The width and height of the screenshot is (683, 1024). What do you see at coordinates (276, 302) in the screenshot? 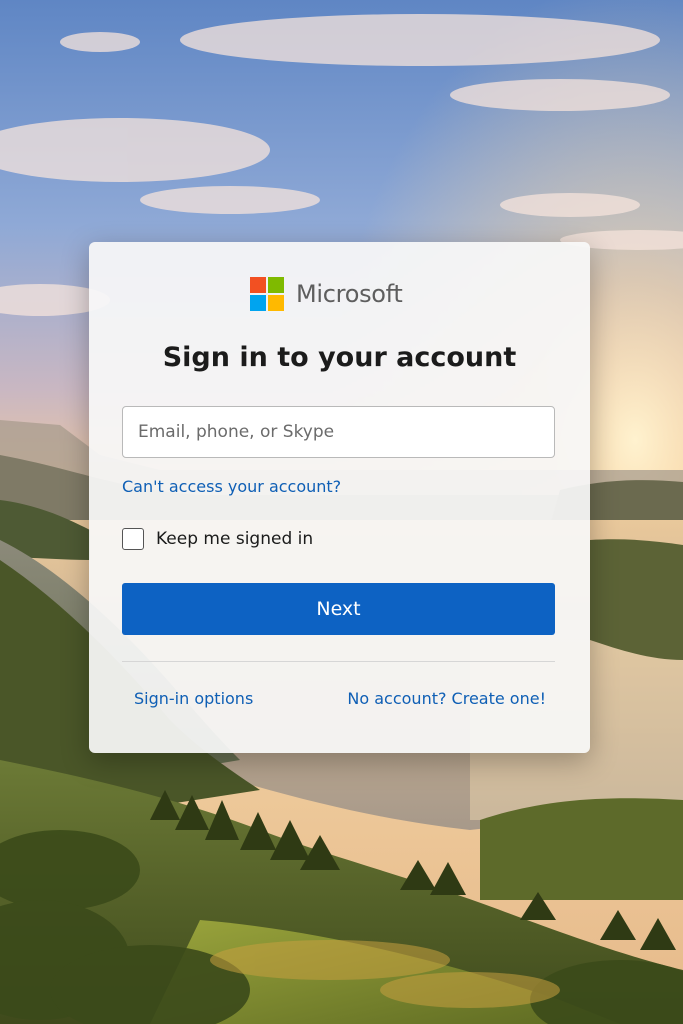
I see `logo-square-yellow` at bounding box center [276, 302].